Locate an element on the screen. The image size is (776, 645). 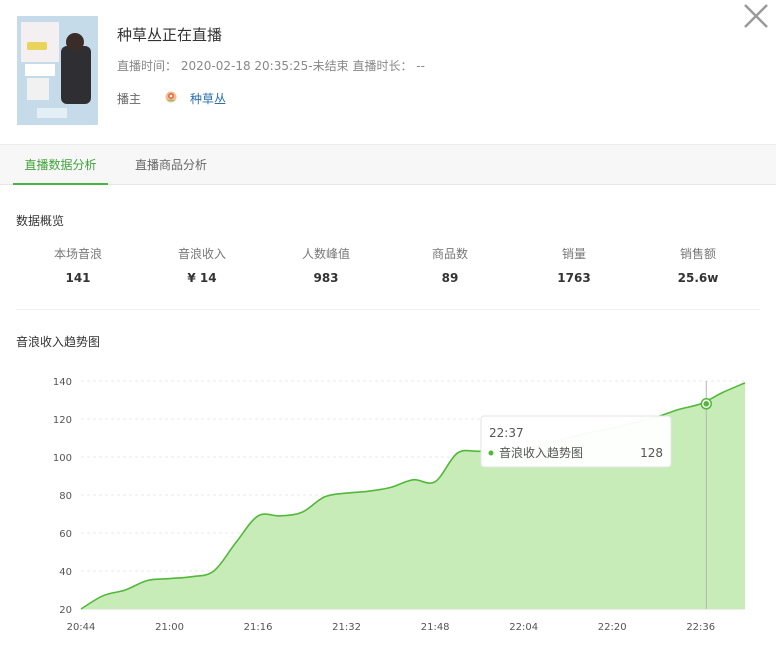
x-tick-label: 22:04 is located at coordinates (523, 627).